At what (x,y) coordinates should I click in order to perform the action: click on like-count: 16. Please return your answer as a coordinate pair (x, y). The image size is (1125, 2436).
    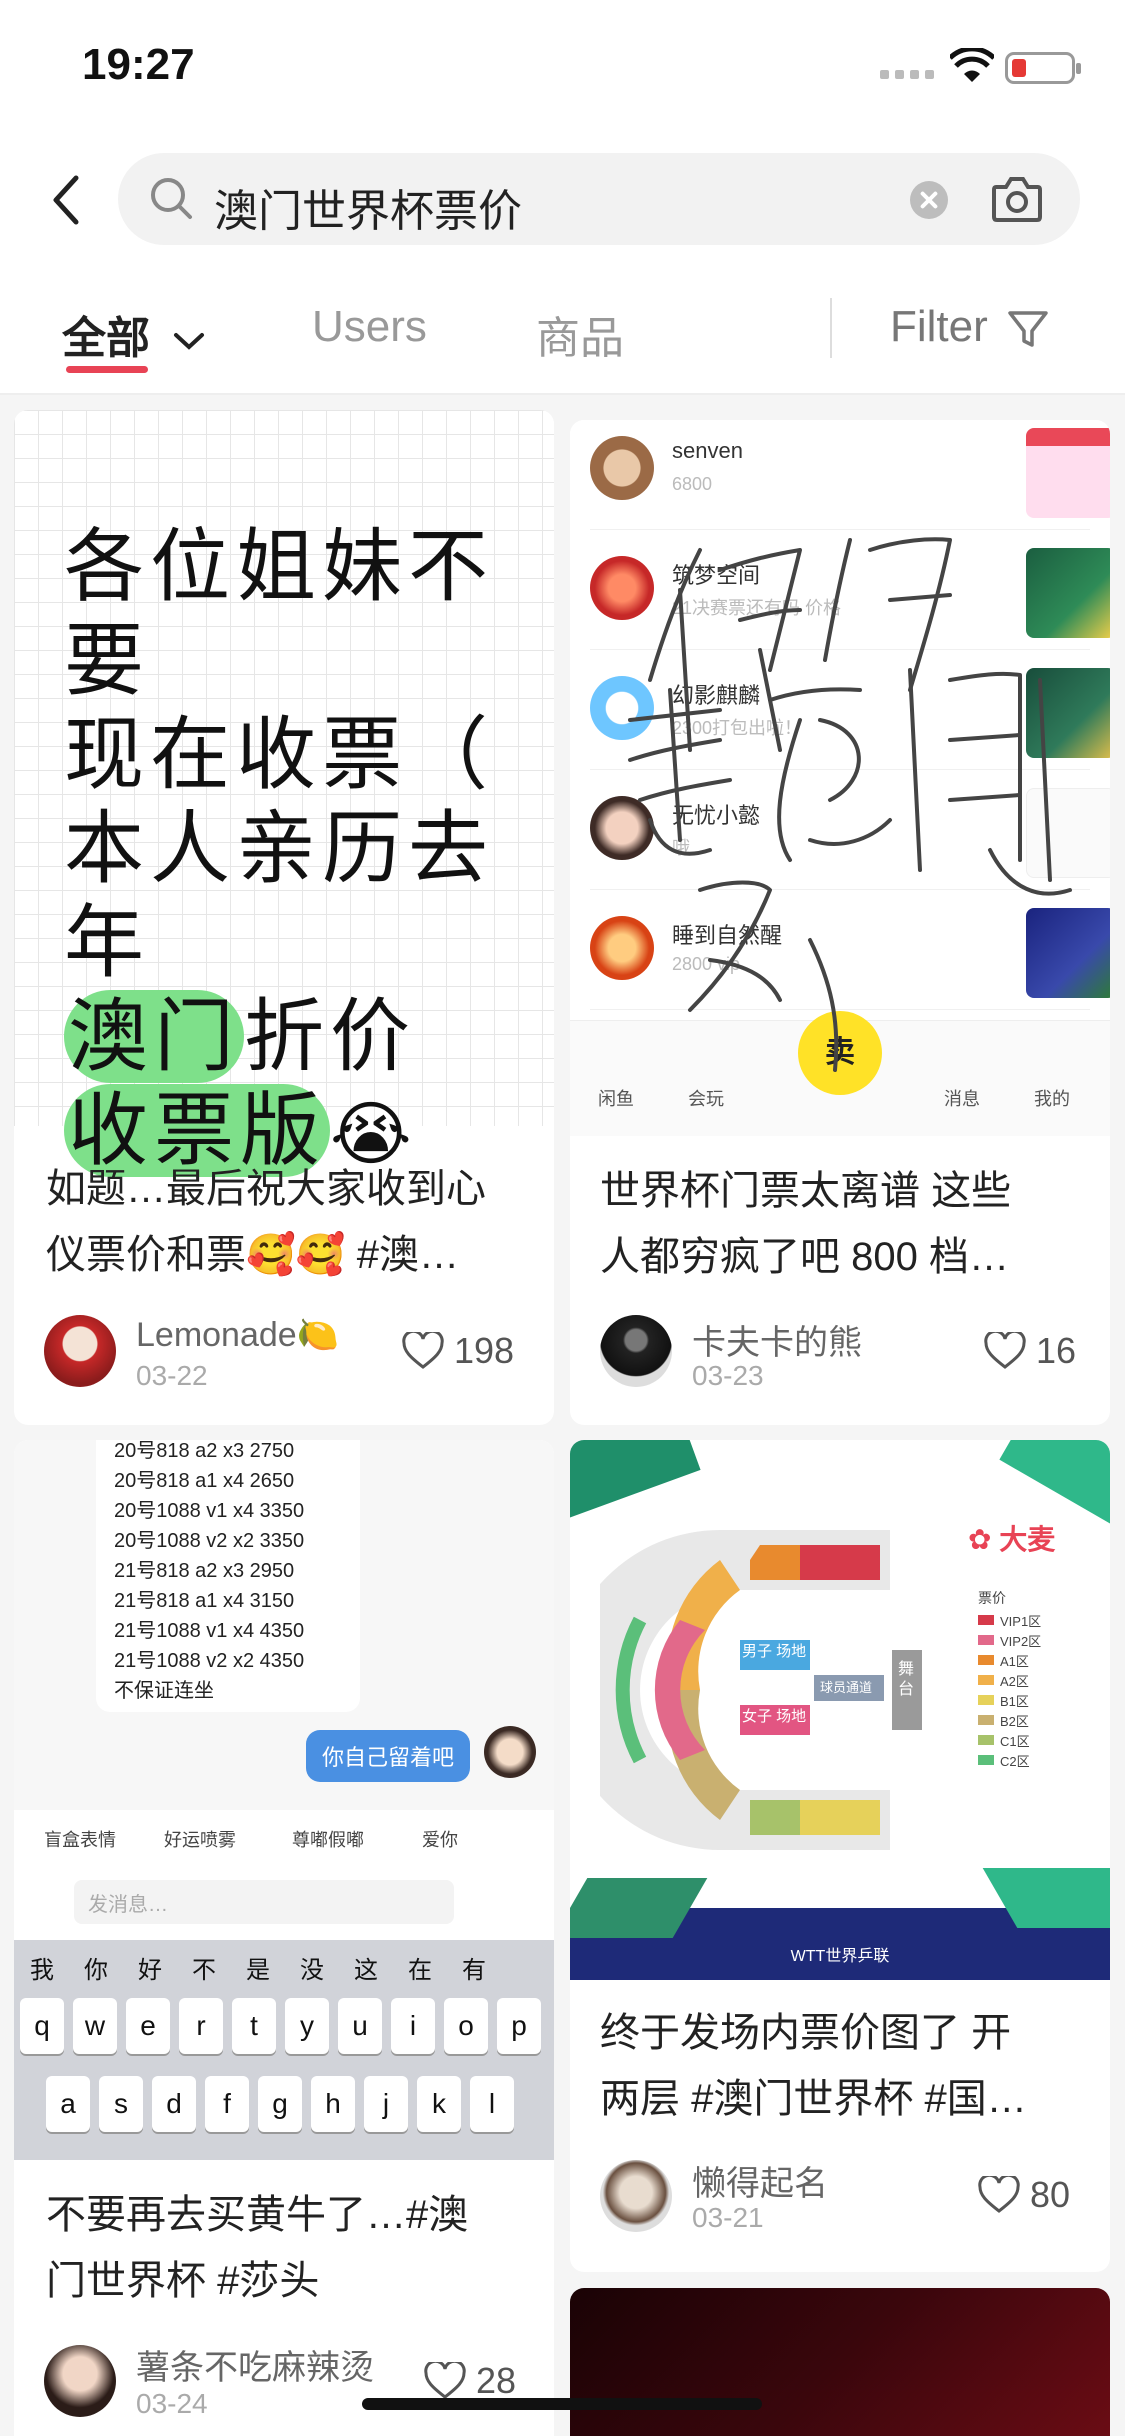
    Looking at the image, I should click on (1056, 1350).